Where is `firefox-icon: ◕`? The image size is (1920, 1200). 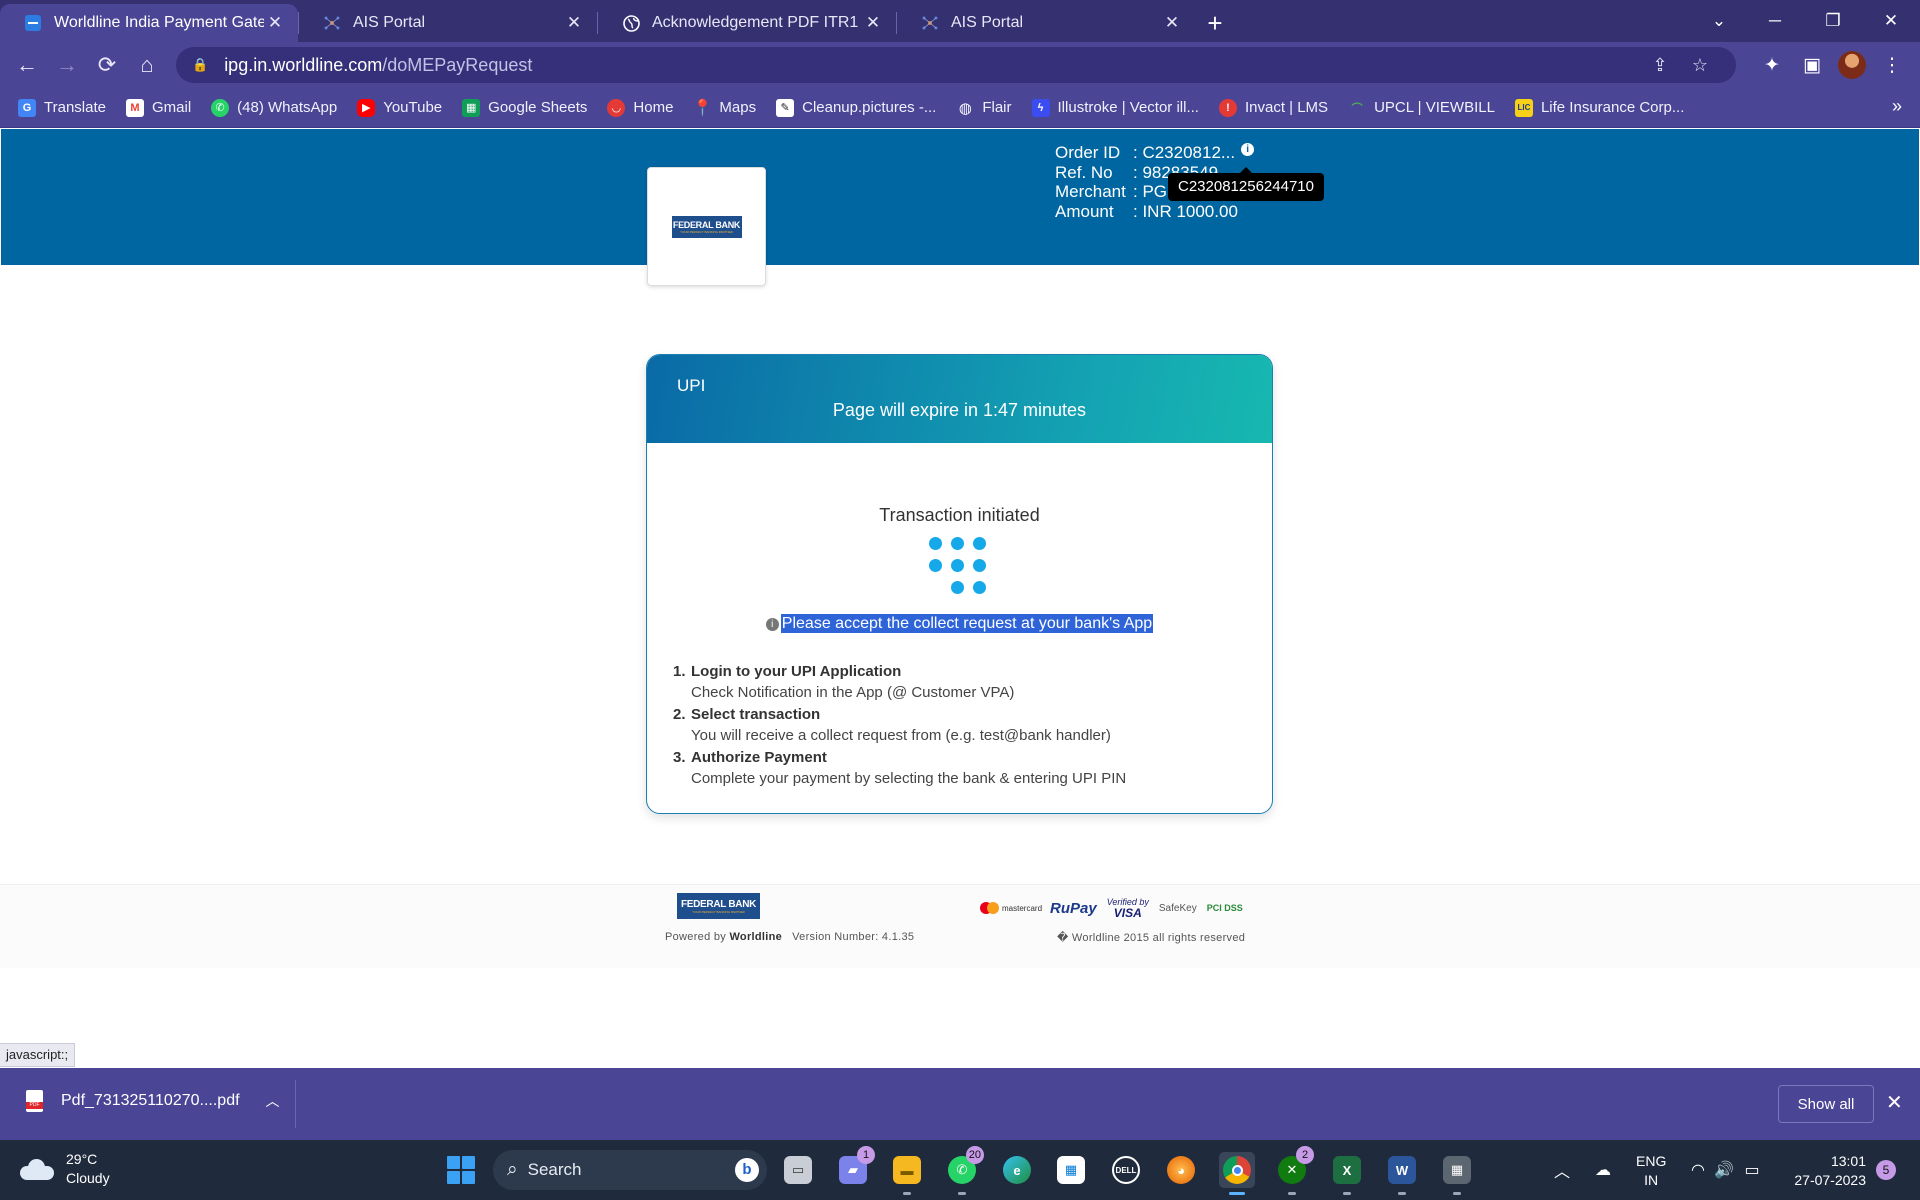 firefox-icon: ◕ is located at coordinates (1181, 1170).